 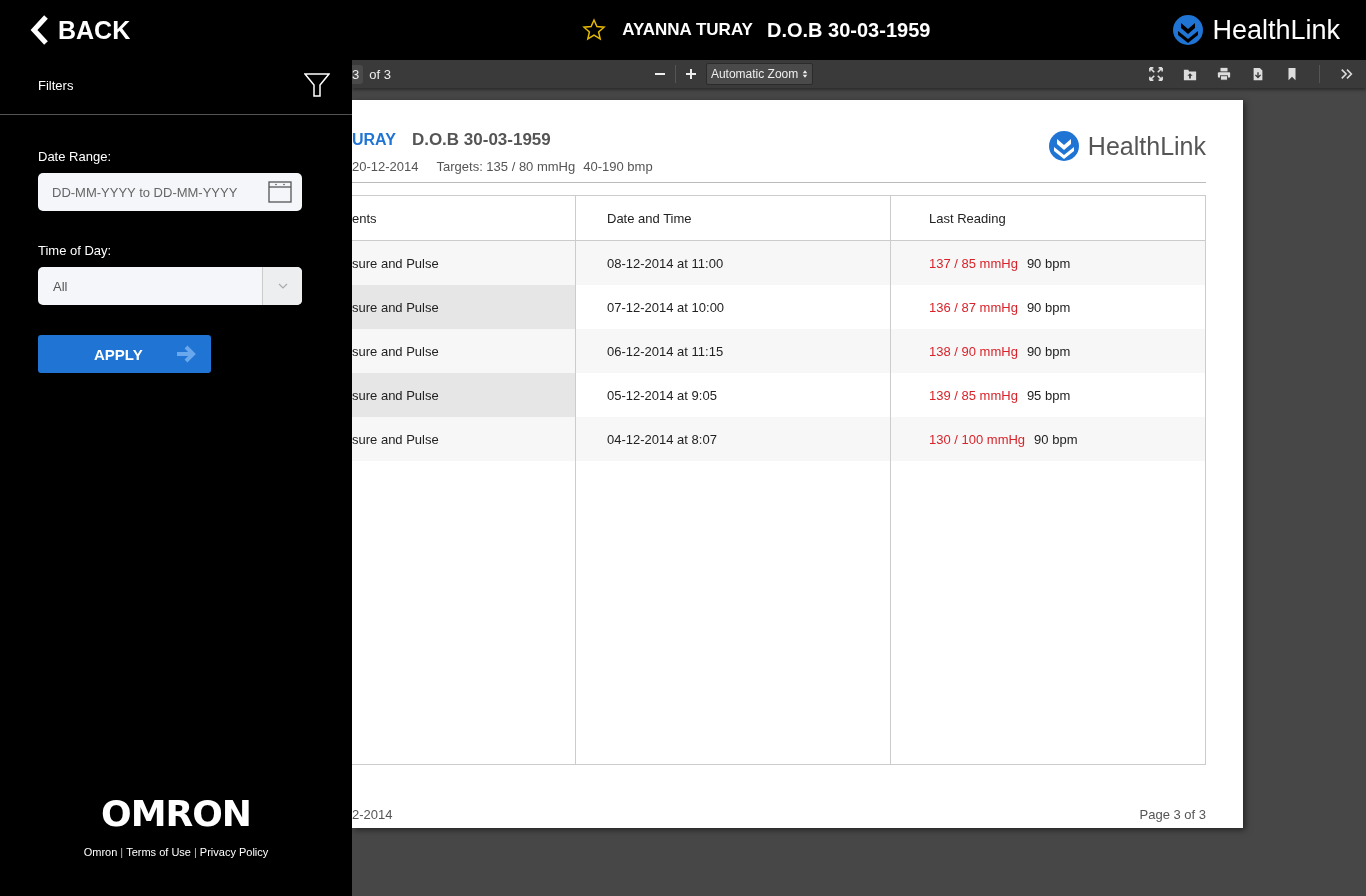 I want to click on page-count: of 3, so click(x=380, y=74).